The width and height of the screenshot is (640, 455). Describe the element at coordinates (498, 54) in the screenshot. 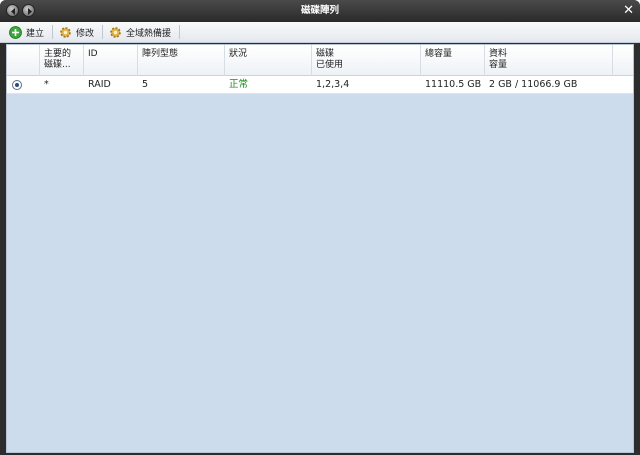

I see `column-header-data-line1: 資料` at that location.